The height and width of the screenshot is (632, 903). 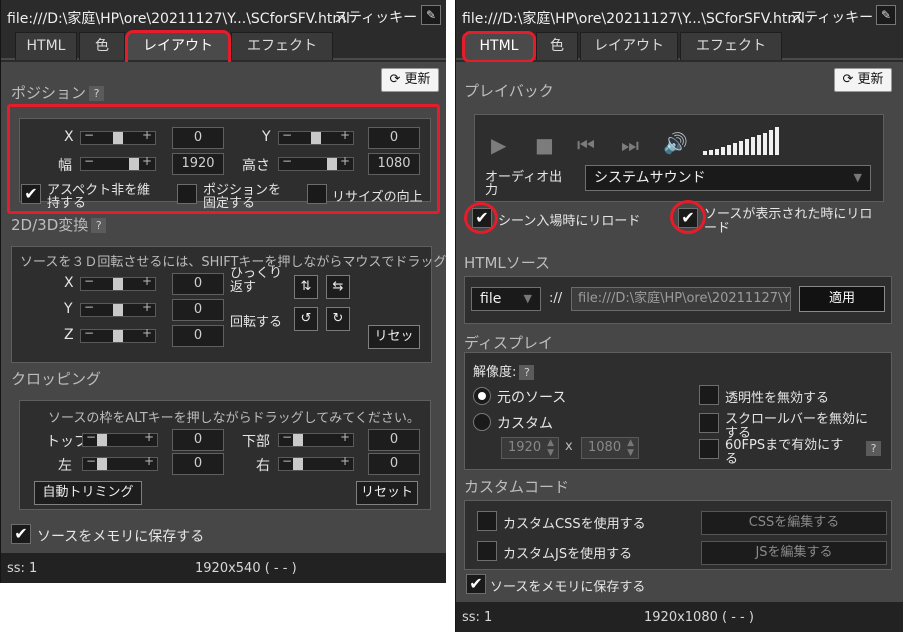 I want to click on status-bar: ss: 1 1920x1080 ( - - ), so click(x=679, y=617).